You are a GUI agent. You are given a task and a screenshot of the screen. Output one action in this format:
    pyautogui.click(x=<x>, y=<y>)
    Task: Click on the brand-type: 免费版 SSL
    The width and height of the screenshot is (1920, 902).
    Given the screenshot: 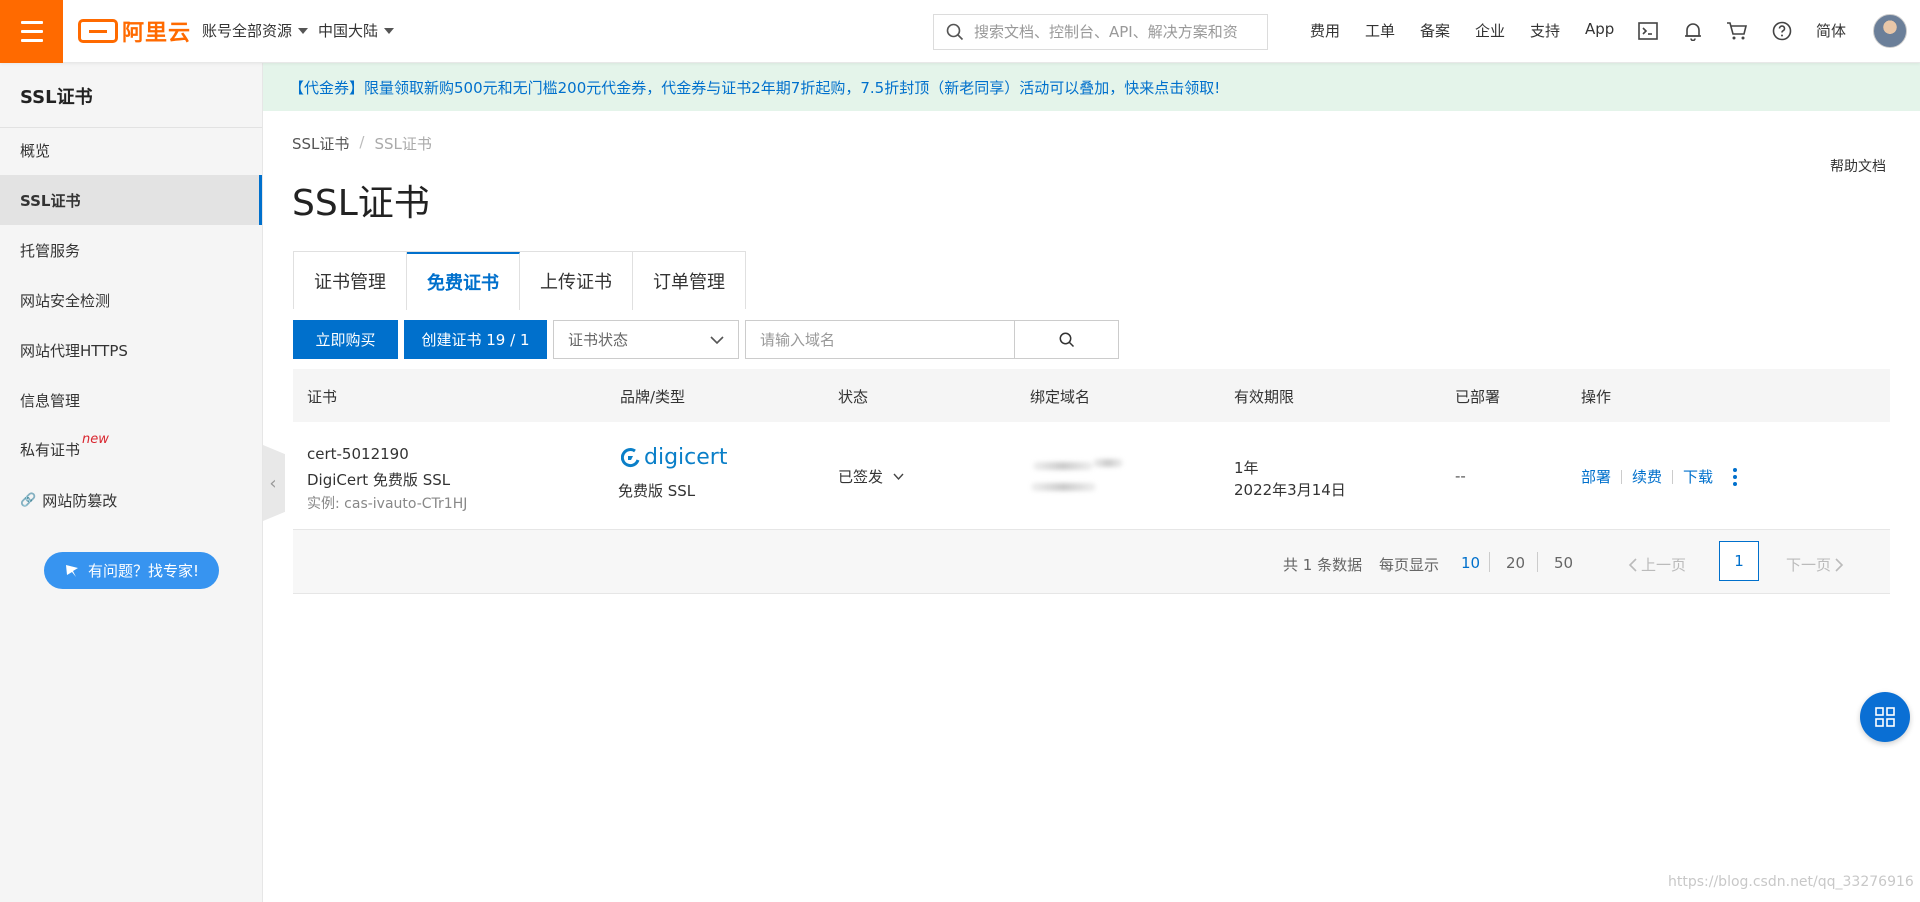 What is the action you would take?
    pyautogui.click(x=657, y=491)
    